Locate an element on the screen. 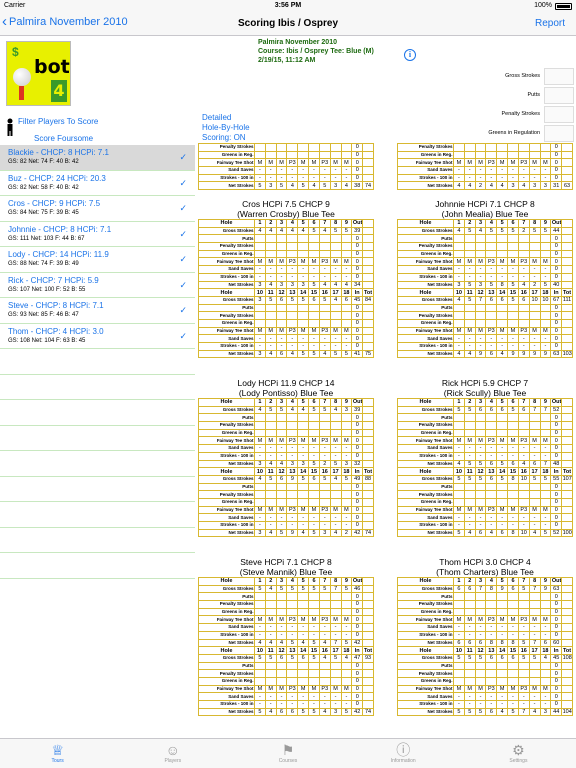  score-cell: 13 is located at coordinates (491, 471).